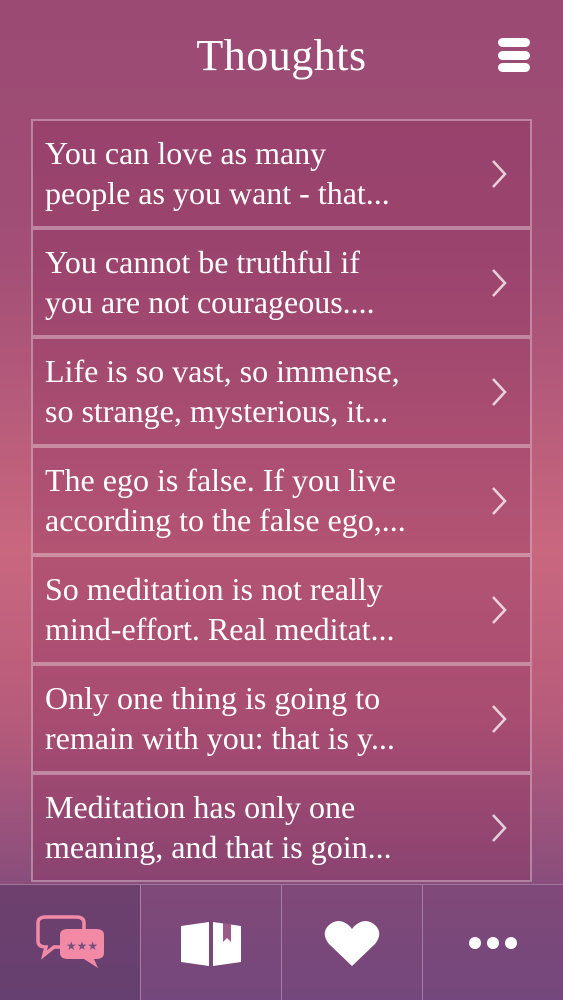 This screenshot has width=563, height=1000. I want to click on book-icon, so click(211, 944).